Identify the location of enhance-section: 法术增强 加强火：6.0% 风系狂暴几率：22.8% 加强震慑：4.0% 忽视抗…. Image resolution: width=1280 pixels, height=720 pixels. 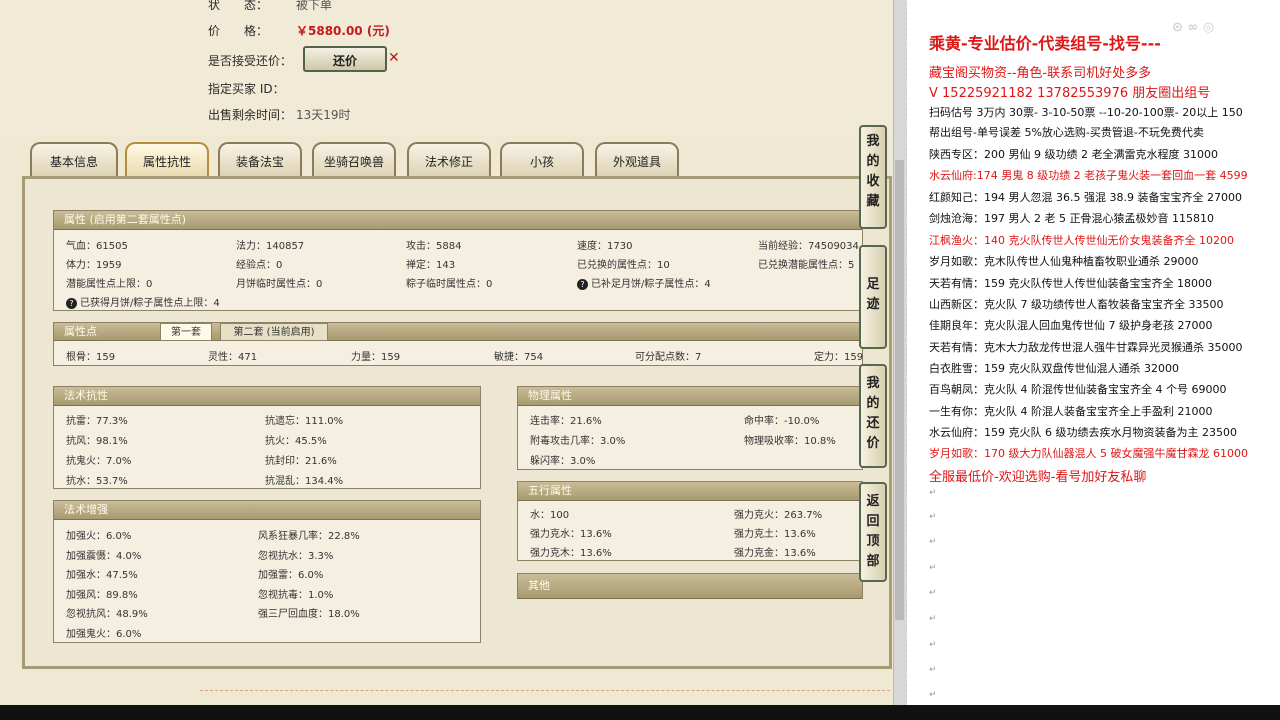
(267, 571).